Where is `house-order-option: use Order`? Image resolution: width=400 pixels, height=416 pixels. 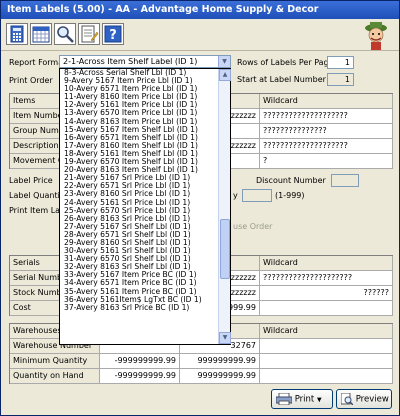 house-order-option: use Order is located at coordinates (252, 226).